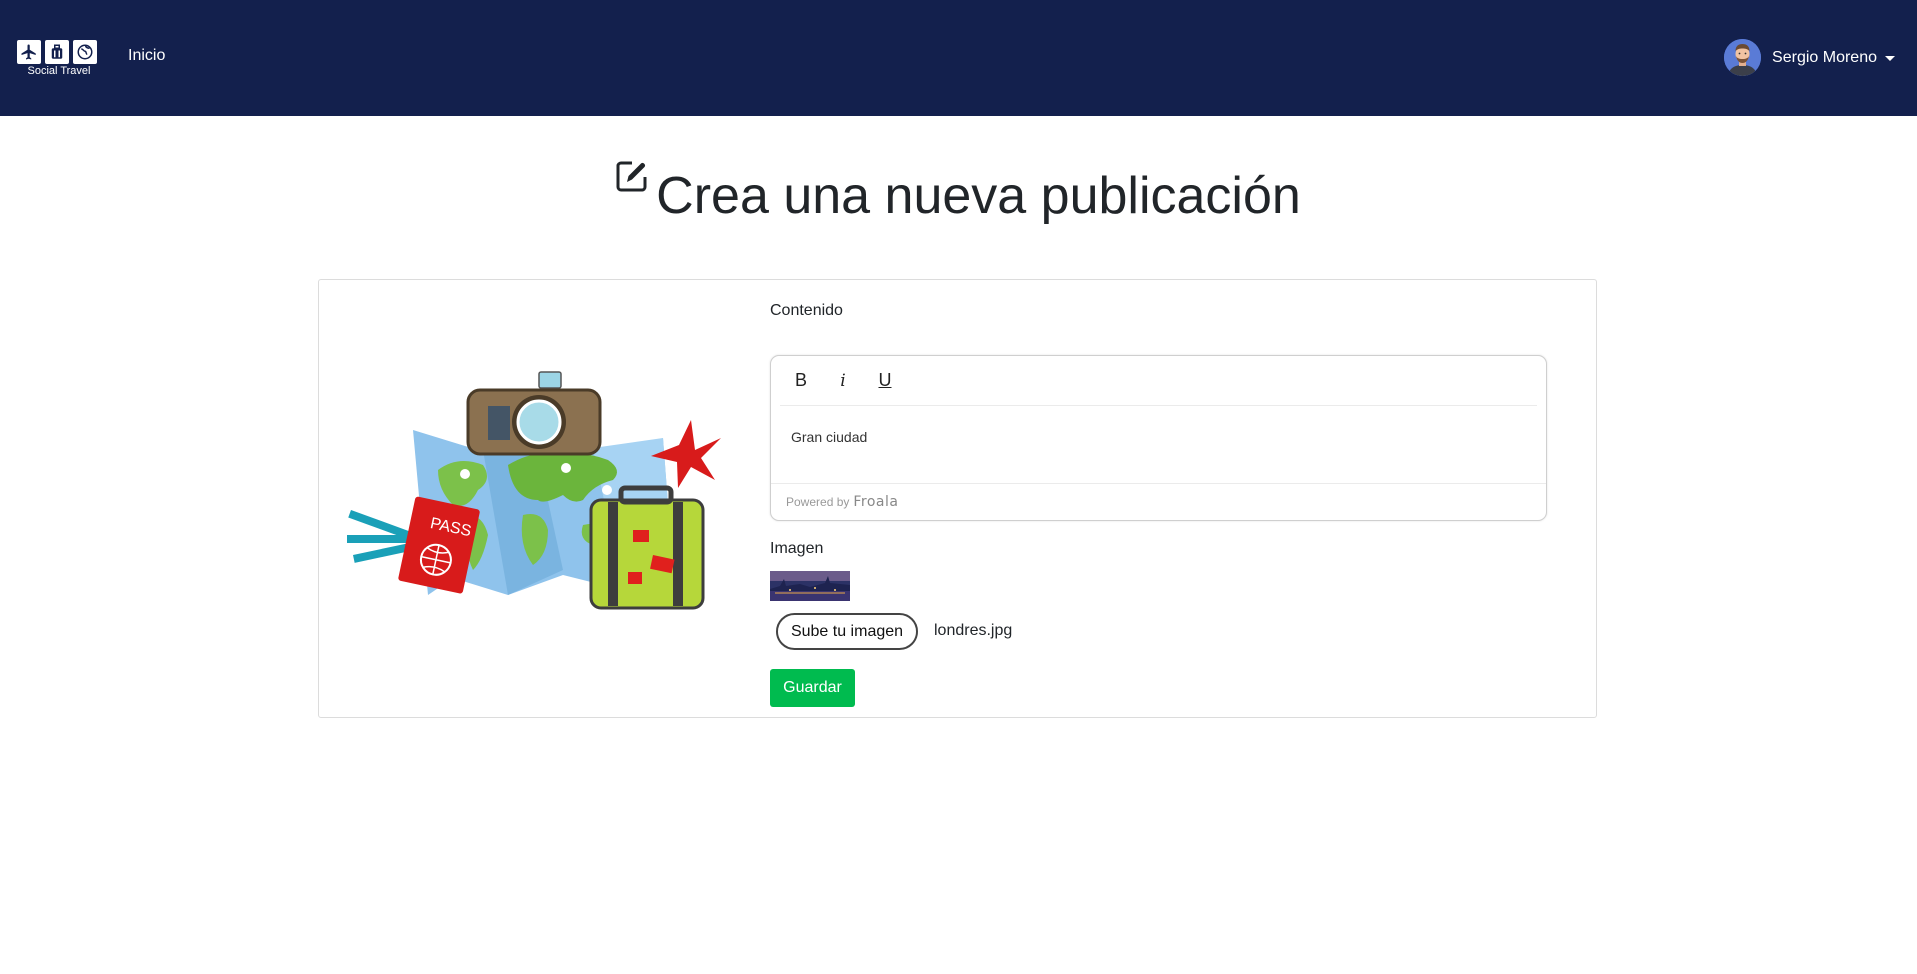 Image resolution: width=1917 pixels, height=974 pixels. Describe the element at coordinates (1158, 381) in the screenshot. I see `editor-toolbar: B i U` at that location.